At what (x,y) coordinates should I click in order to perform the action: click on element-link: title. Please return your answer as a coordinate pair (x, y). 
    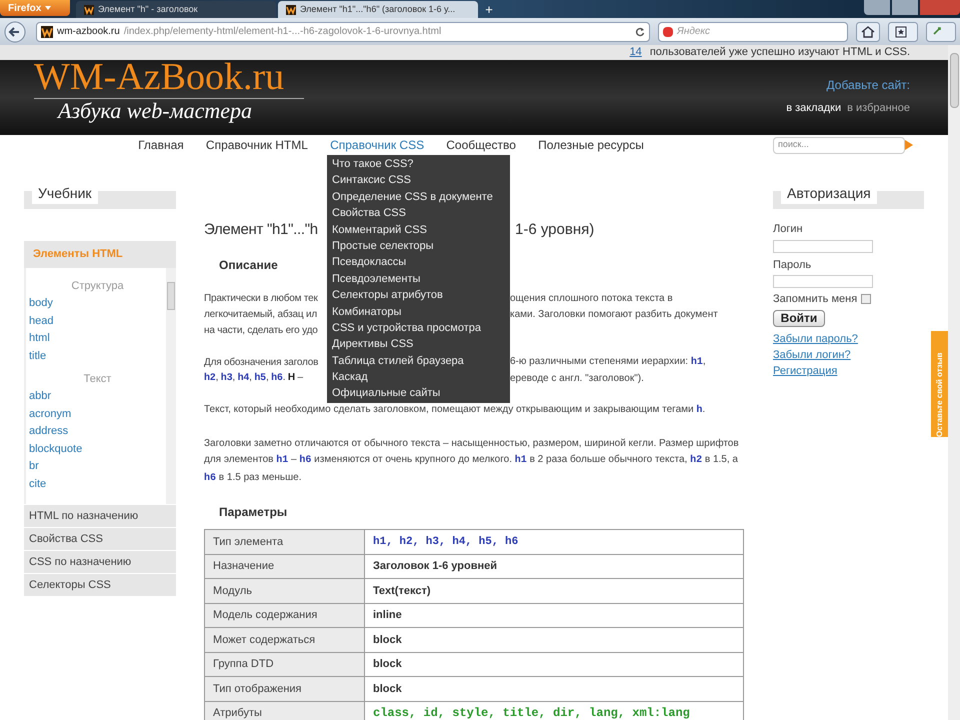
    Looking at the image, I should click on (97, 356).